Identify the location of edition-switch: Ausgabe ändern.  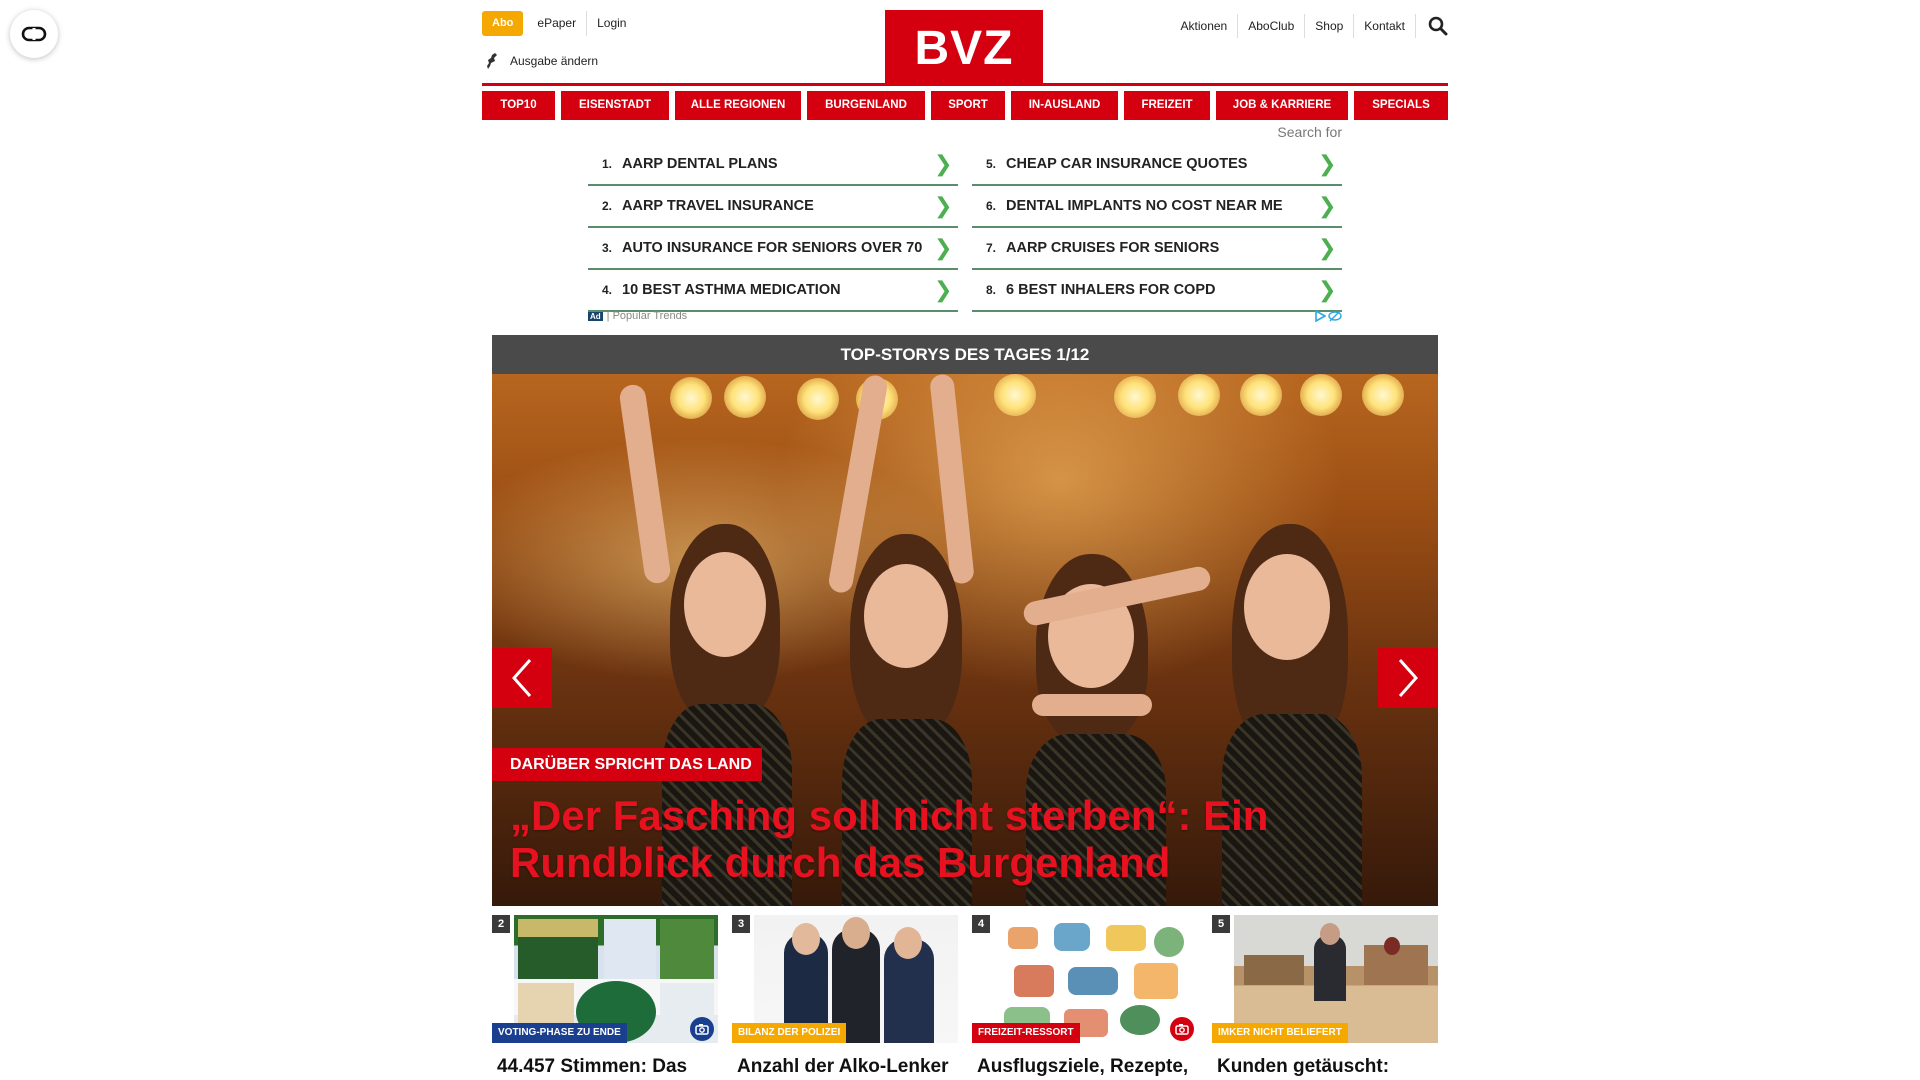
(542, 61).